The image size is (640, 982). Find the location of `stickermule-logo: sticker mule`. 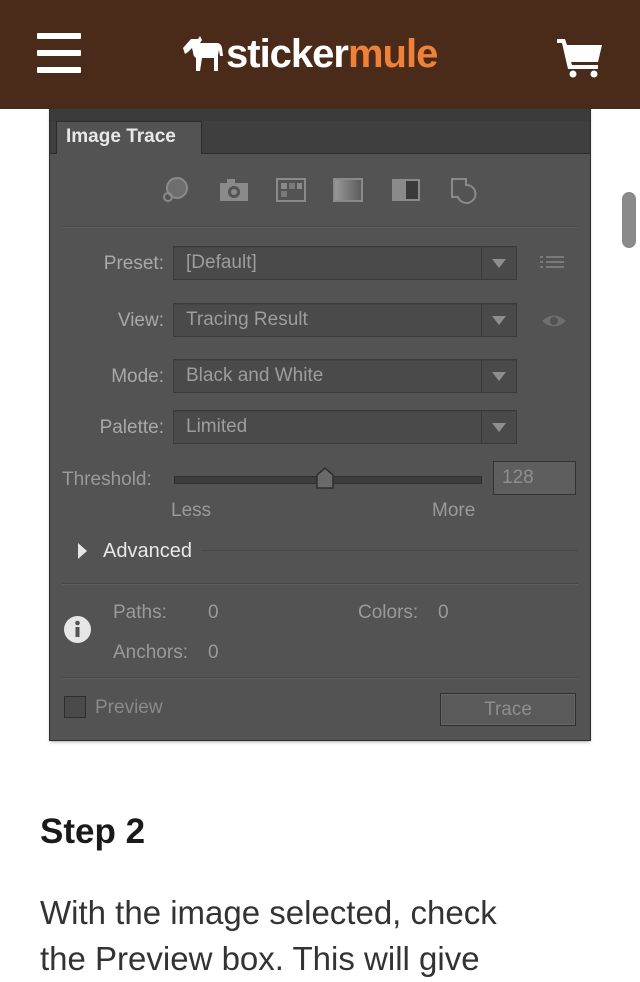

stickermule-logo: sticker mule is located at coordinates (309, 54).